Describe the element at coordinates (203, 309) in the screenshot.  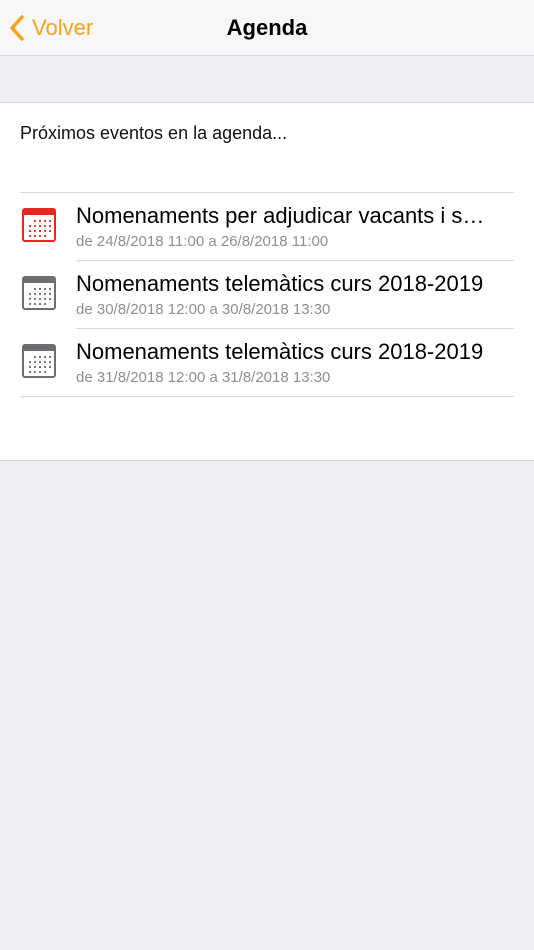
I see `event-dates: de 30/8/2018 12:00 a 30/8/2018 13:30` at that location.